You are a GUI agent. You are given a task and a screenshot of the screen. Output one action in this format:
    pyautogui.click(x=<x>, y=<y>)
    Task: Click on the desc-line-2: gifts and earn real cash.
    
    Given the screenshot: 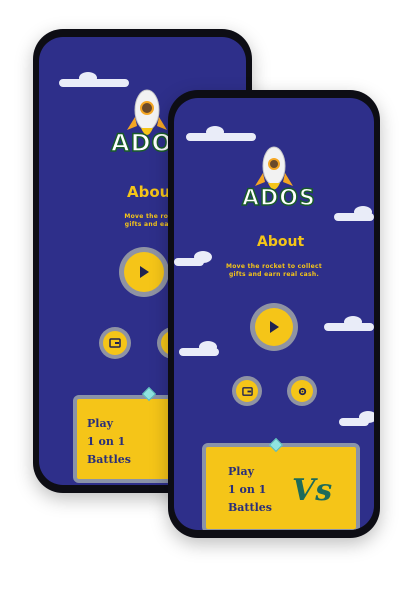 What is the action you would take?
    pyautogui.click(x=274, y=274)
    